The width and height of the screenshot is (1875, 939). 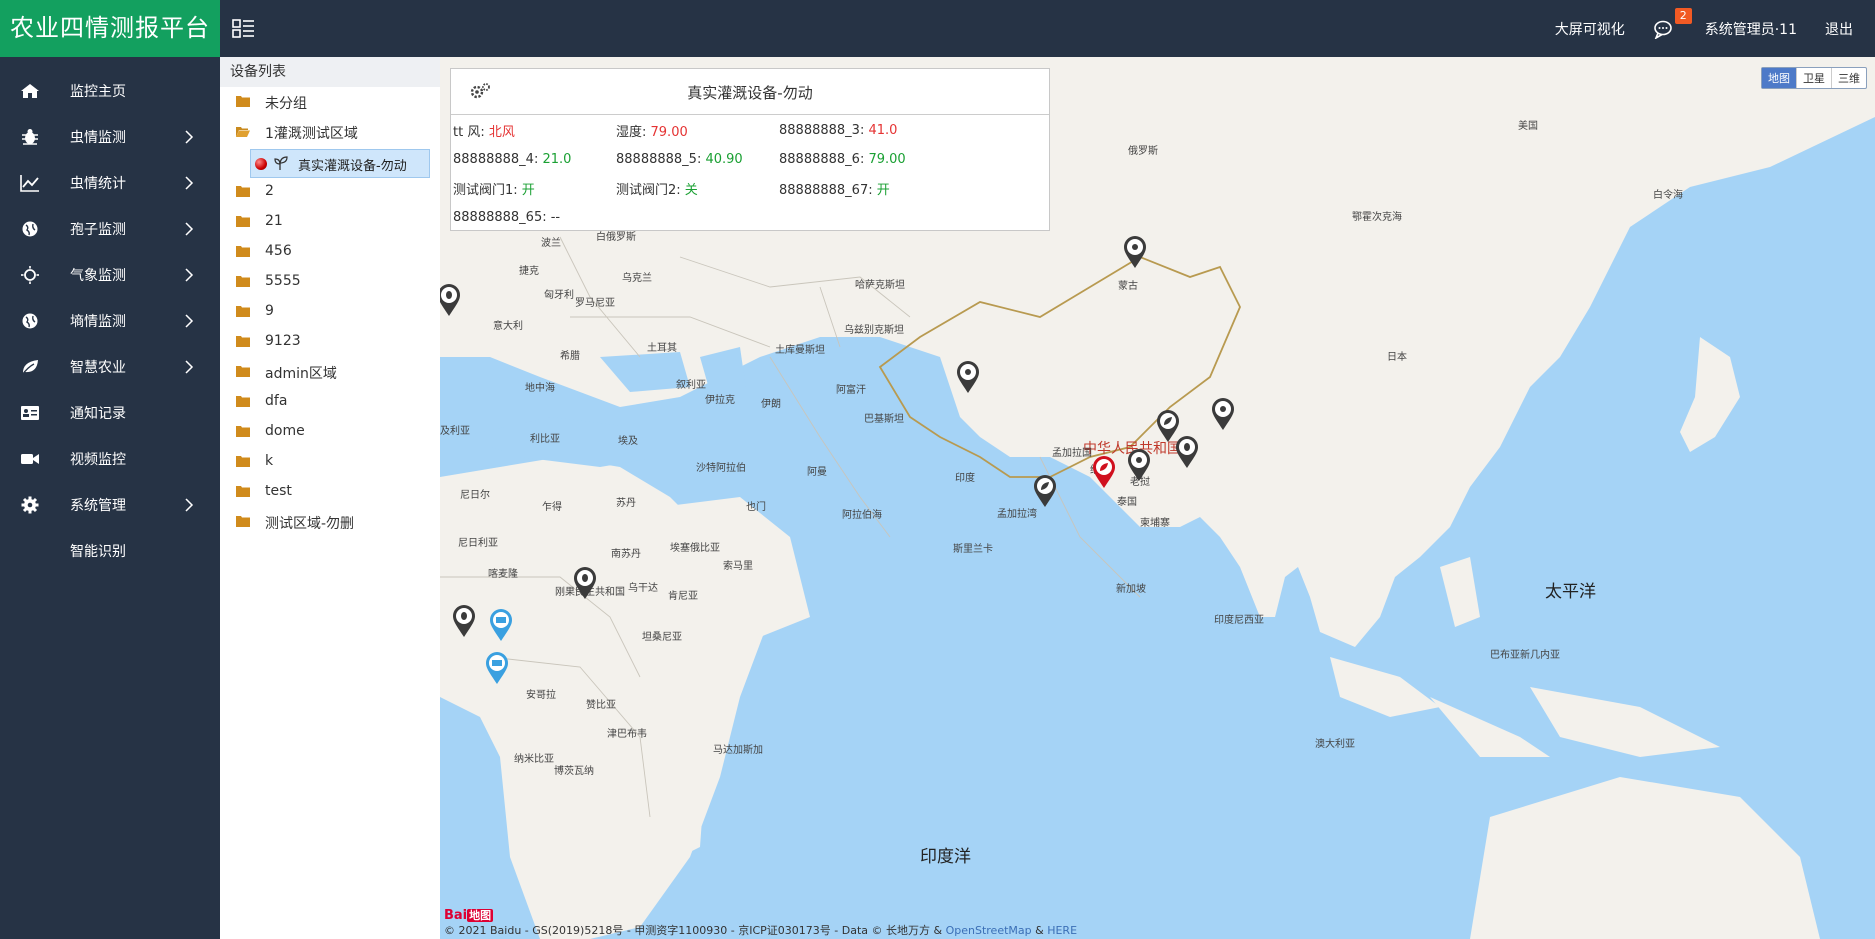 What do you see at coordinates (110, 413) in the screenshot?
I see `sidebar-item-notifications: 通知记录` at bounding box center [110, 413].